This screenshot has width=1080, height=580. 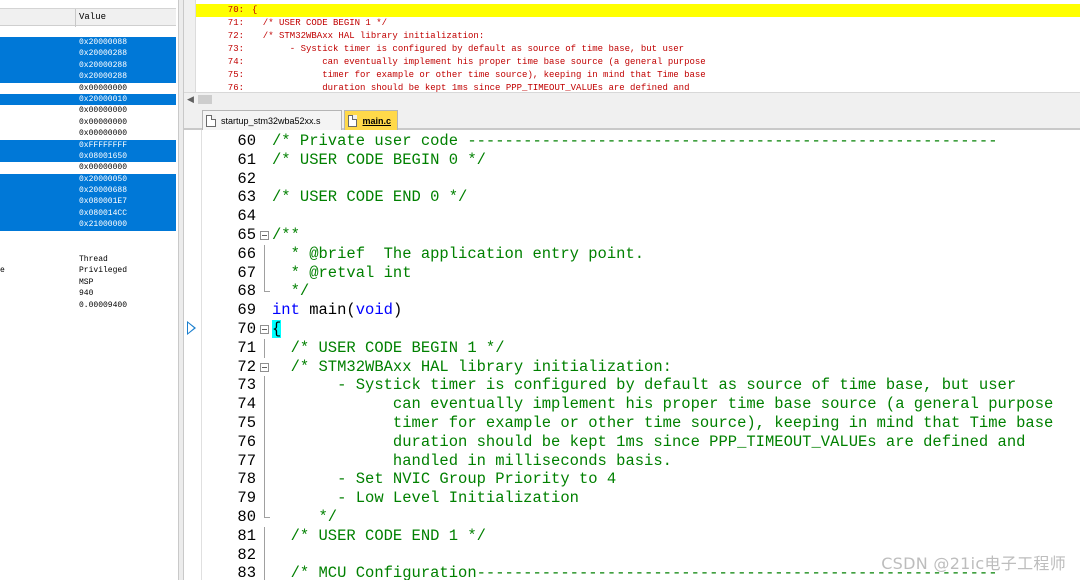 I want to click on code-comment: - Set NVIC Group Priority to 4, so click(x=444, y=479).